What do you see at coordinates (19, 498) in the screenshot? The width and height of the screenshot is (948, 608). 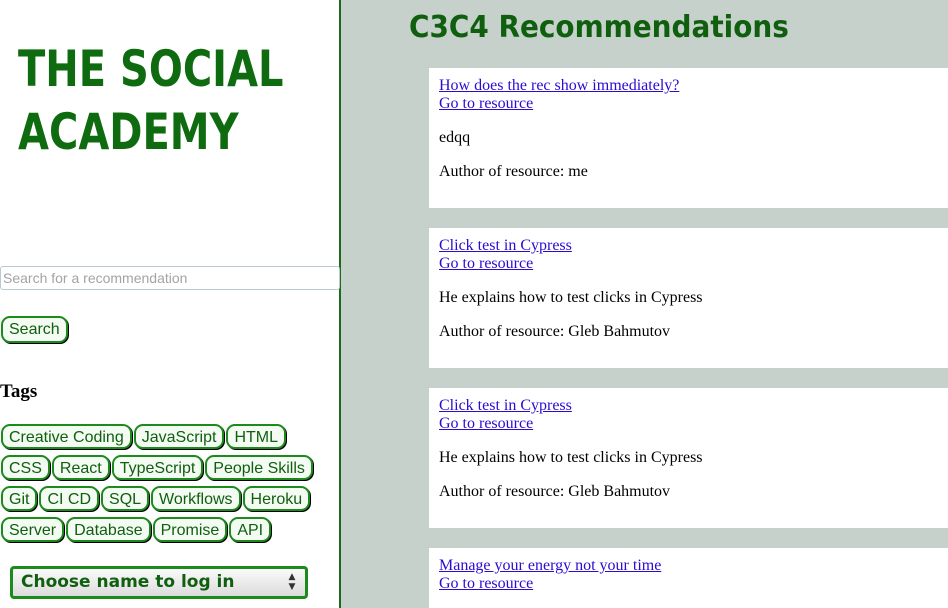 I see `tag-git: Git` at bounding box center [19, 498].